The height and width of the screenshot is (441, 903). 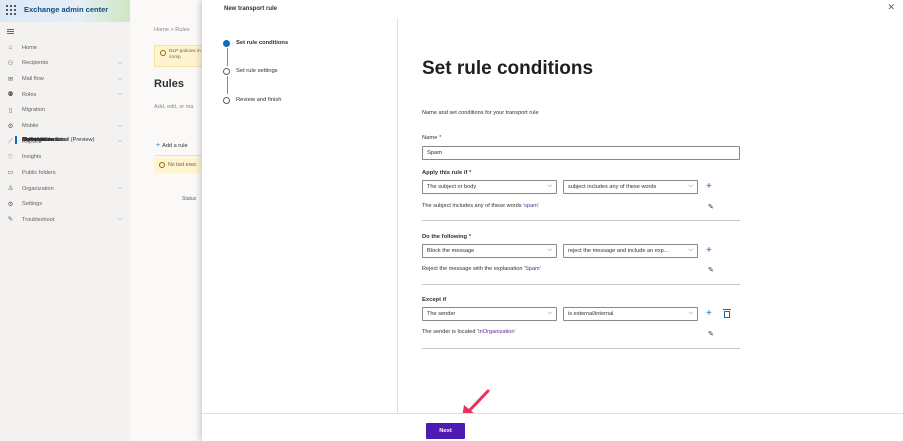 What do you see at coordinates (531, 206) in the screenshot?
I see `summary-value-link: 'spam'` at bounding box center [531, 206].